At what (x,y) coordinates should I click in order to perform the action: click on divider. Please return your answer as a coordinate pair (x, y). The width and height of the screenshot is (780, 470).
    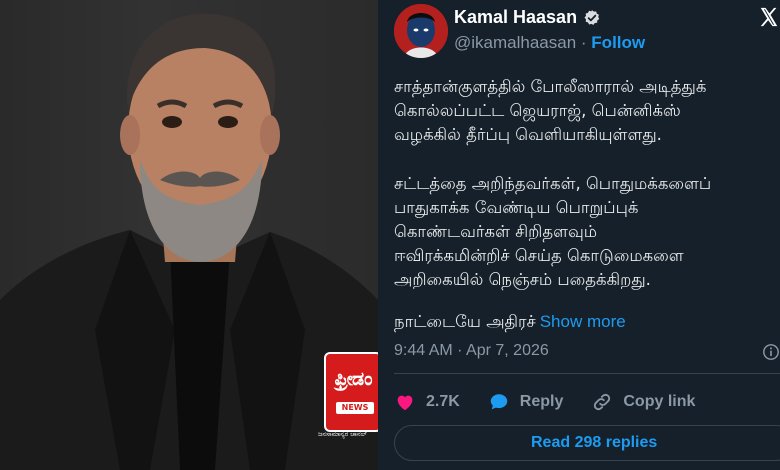
    Looking at the image, I should click on (587, 373).